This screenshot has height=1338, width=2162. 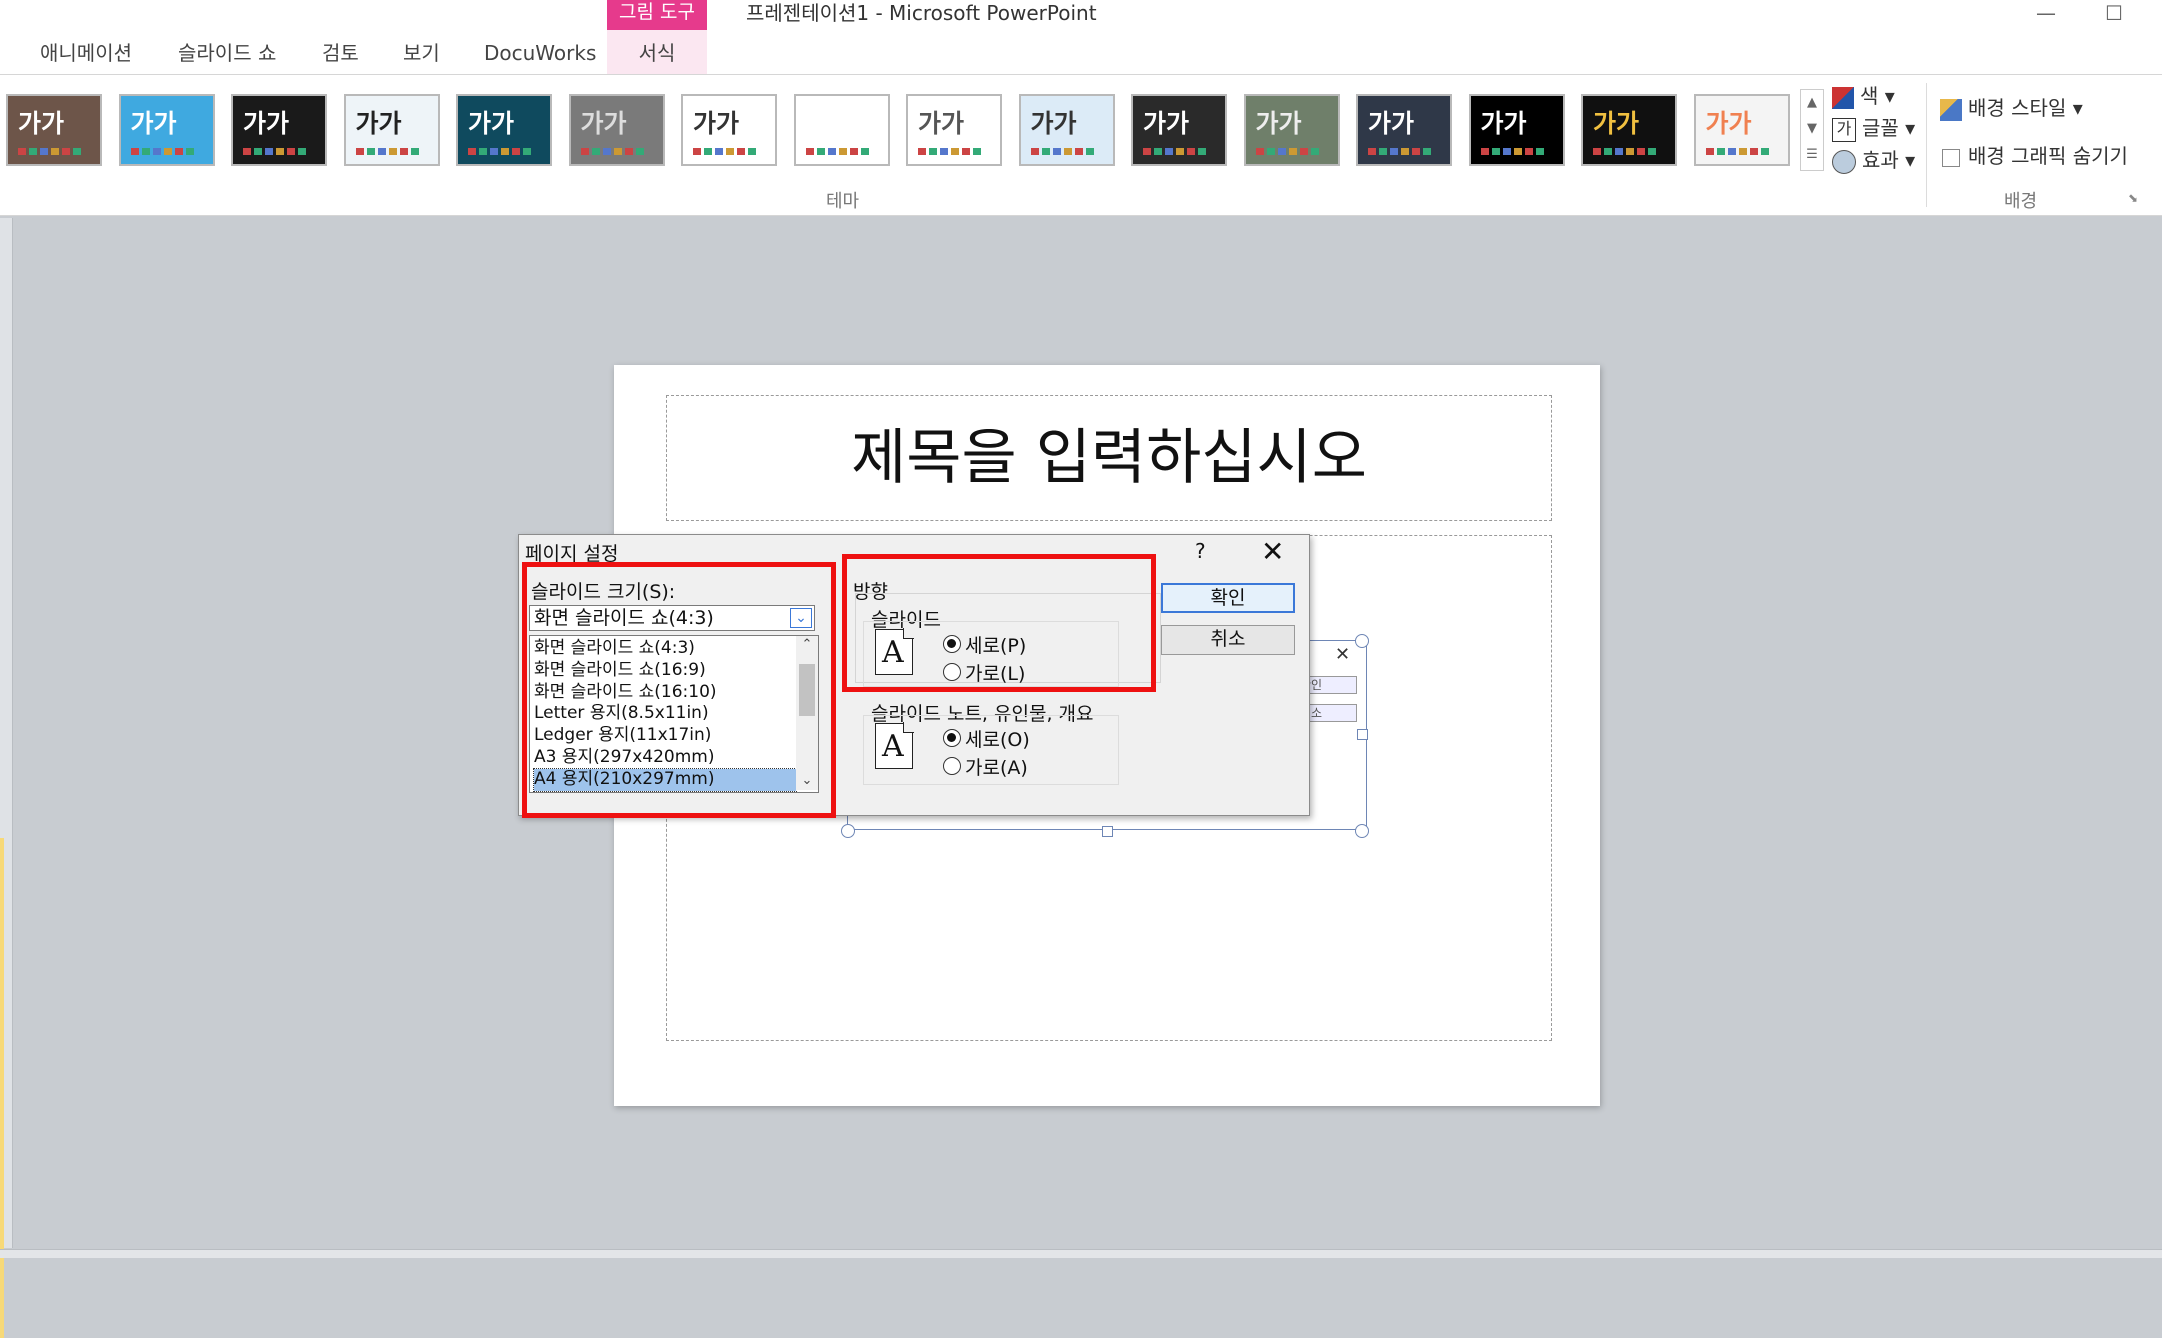 I want to click on theme-colors-button: 색 ▾, so click(x=1863, y=96).